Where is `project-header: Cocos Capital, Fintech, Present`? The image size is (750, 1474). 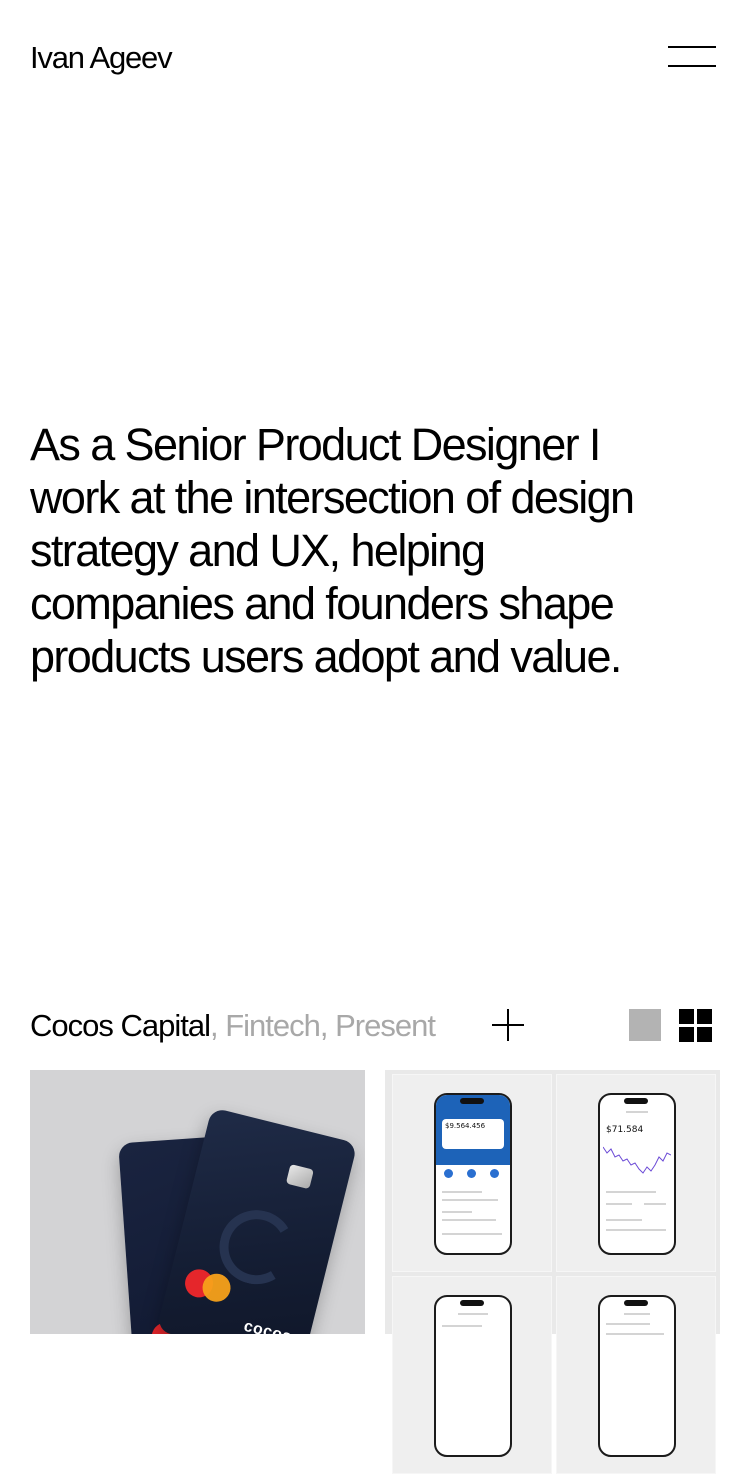
project-header: Cocos Capital, Fintech, Present is located at coordinates (375, 1026).